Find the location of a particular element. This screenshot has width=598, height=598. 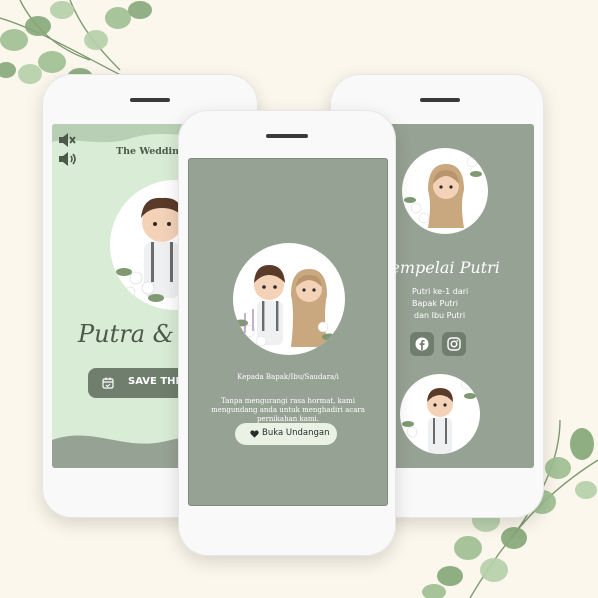

facebook-button is located at coordinates (422, 344).